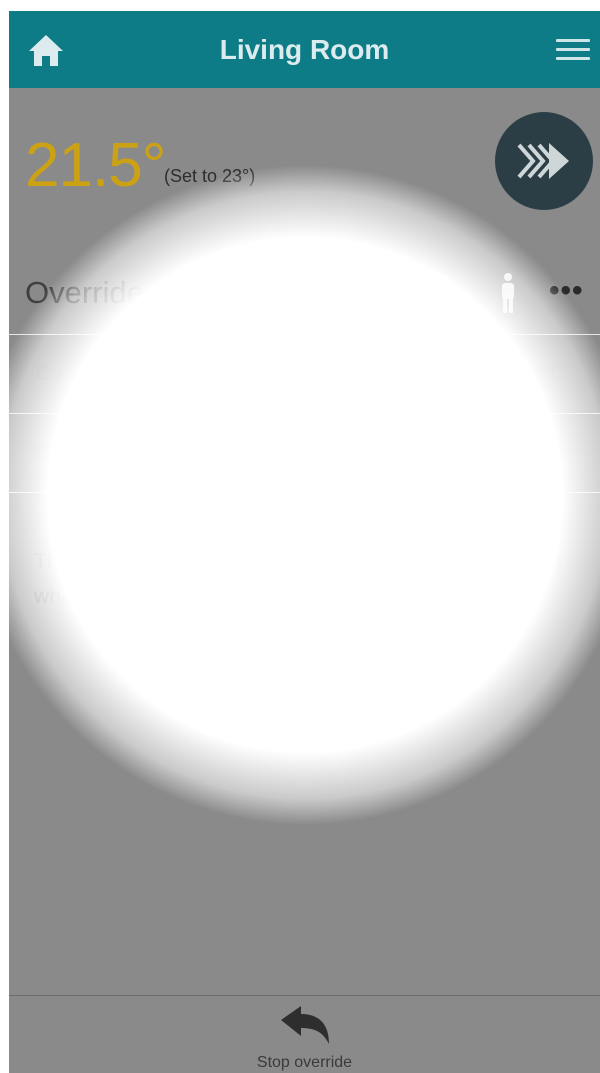  I want to click on fast-forward-icon, so click(543, 161).